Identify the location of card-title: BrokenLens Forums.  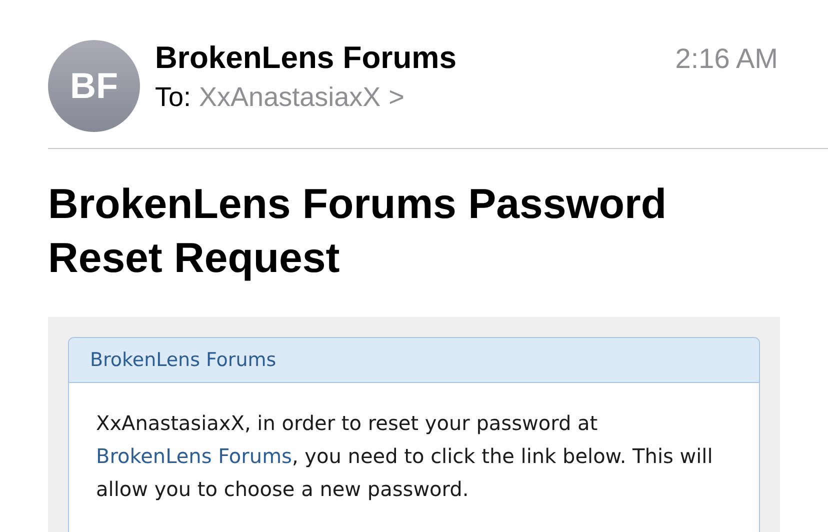
(183, 360).